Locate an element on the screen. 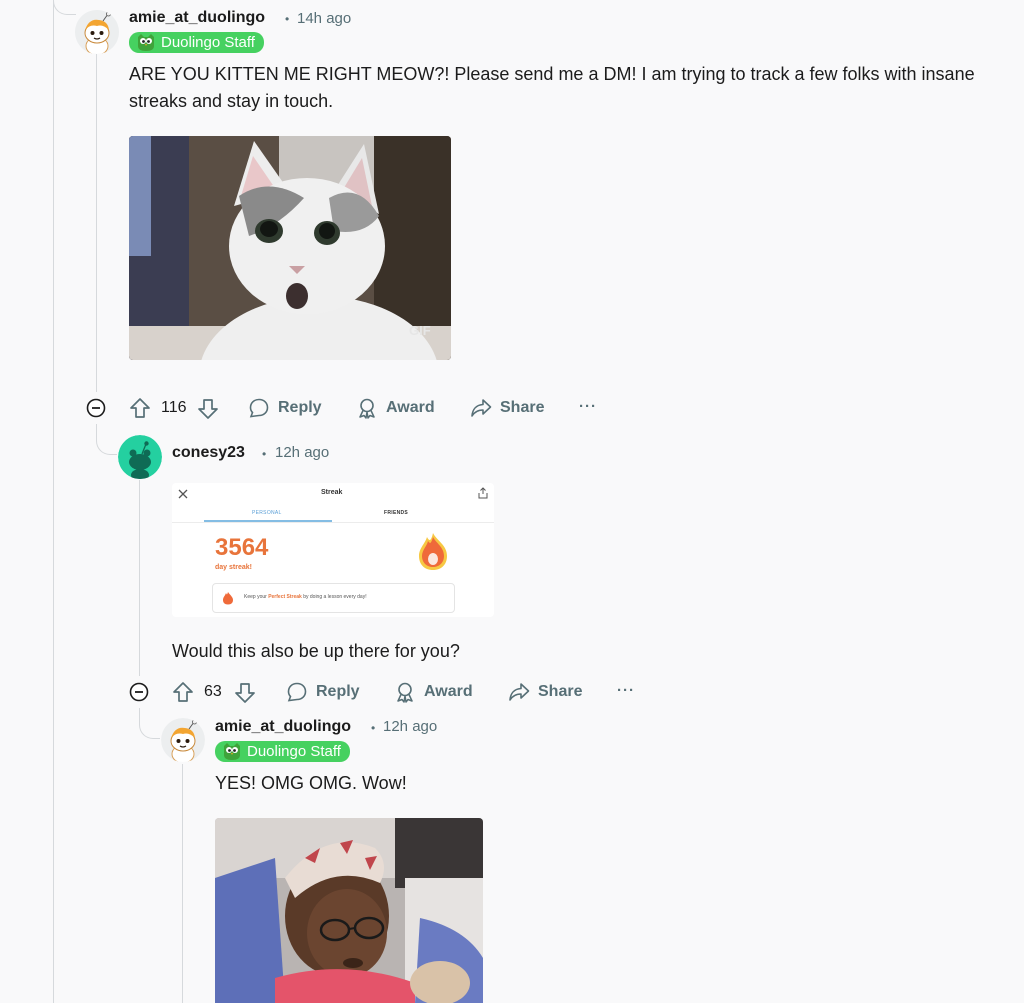 This screenshot has width=1024, height=1003. share-icon is located at coordinates (483, 493).